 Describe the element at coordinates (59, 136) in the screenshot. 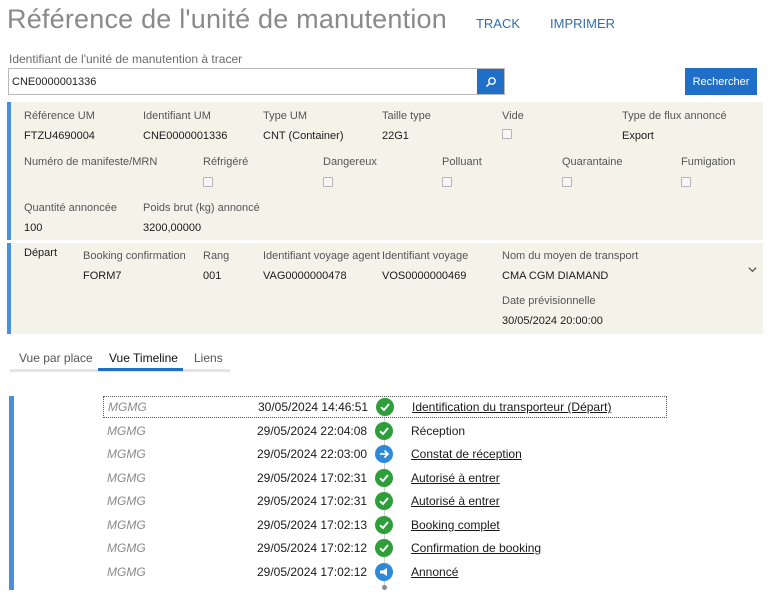

I see `field-value: FTZU4690004` at that location.